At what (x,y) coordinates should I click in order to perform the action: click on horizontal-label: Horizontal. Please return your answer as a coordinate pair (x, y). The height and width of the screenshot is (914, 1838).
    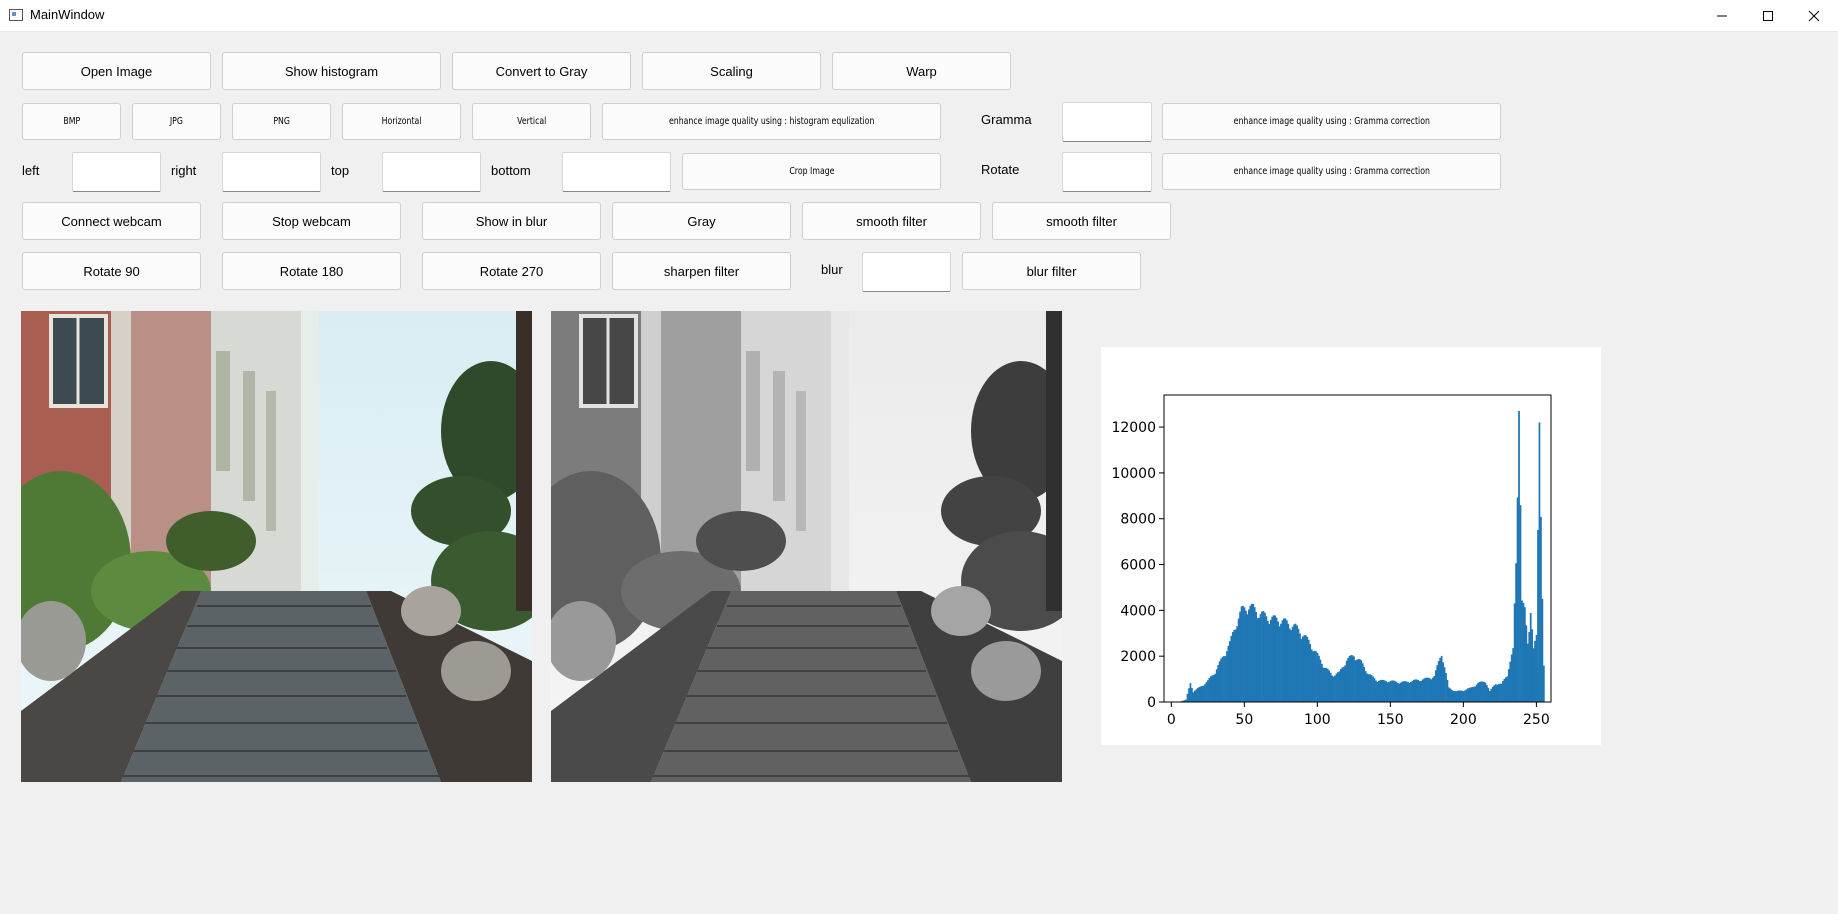
    Looking at the image, I should click on (401, 121).